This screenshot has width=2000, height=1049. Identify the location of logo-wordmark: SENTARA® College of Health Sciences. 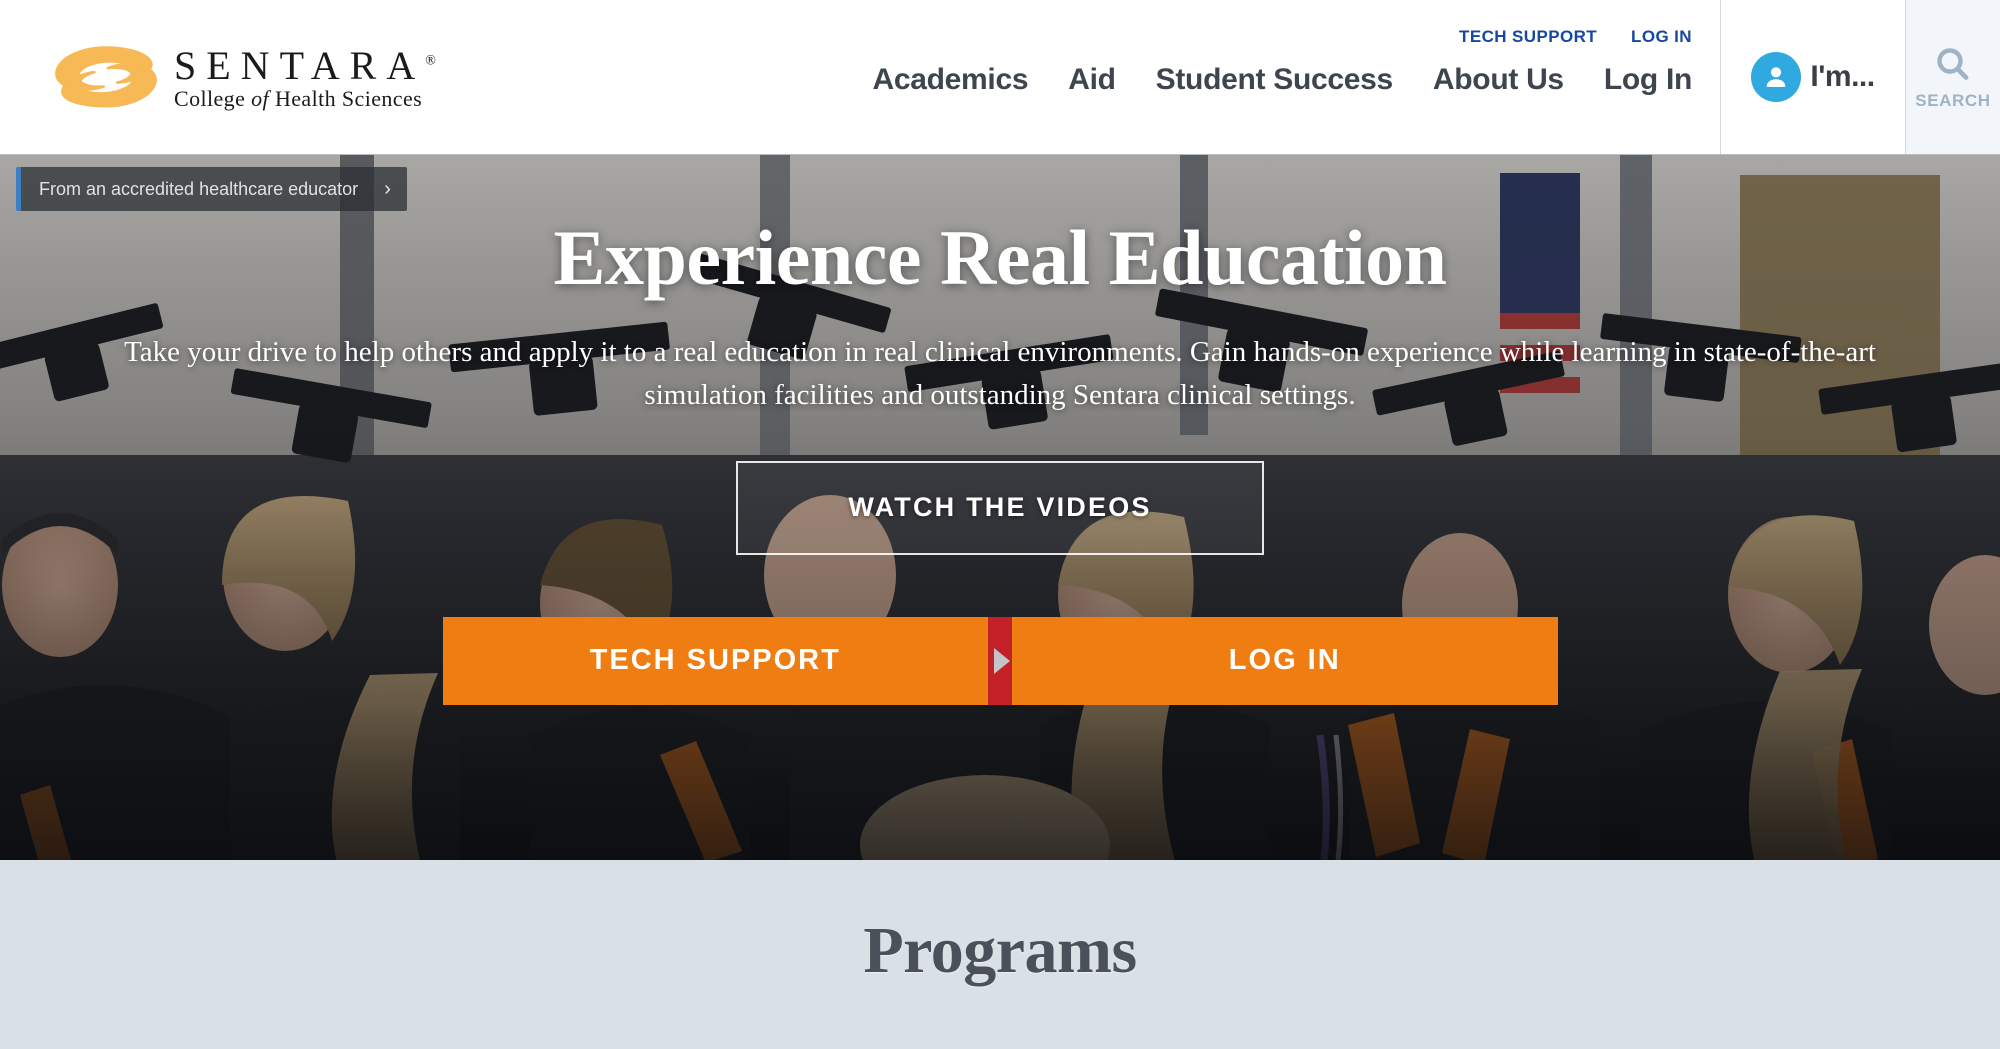
(327, 77).